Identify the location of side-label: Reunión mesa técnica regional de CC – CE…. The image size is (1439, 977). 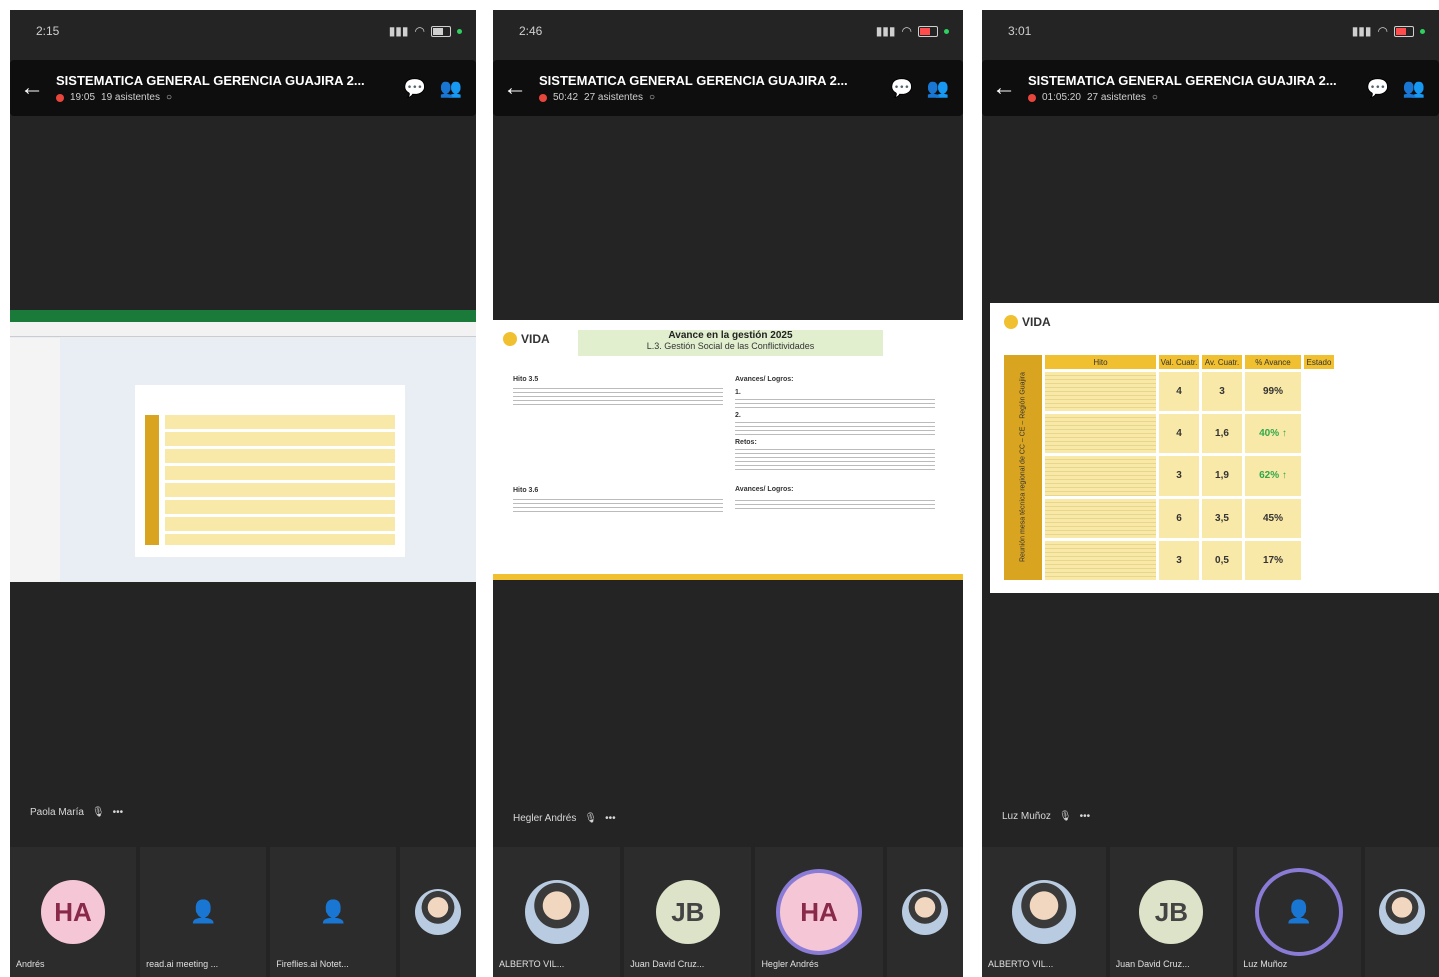
(1023, 467).